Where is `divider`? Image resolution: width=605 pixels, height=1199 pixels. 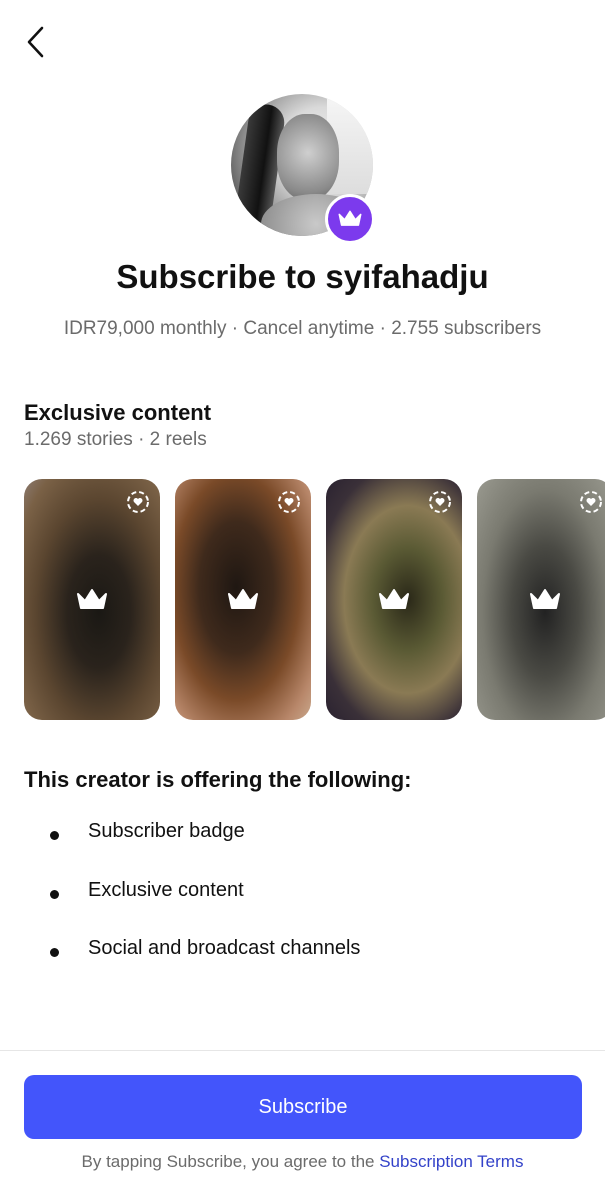 divider is located at coordinates (302, 1050).